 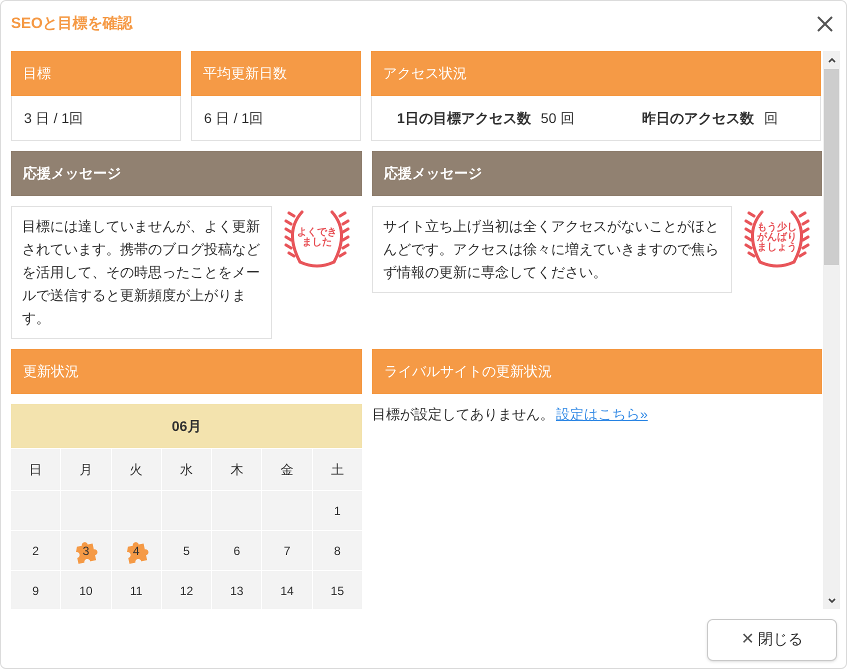 I want to click on message-text: サイト立ち上げ当初は全くアクセスがないことがほとんどです。アクセスは徐々に増えていきますので焦らず情報の更新に専念してください。, so click(x=552, y=249).